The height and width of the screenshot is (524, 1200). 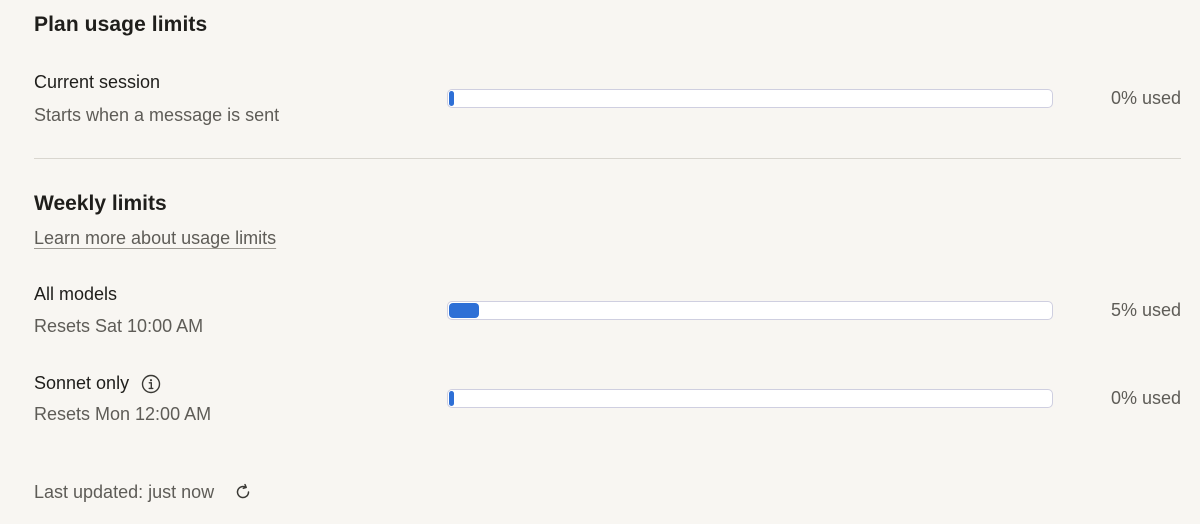 I want to click on sonnet-only-progress-bar, so click(x=750, y=398).